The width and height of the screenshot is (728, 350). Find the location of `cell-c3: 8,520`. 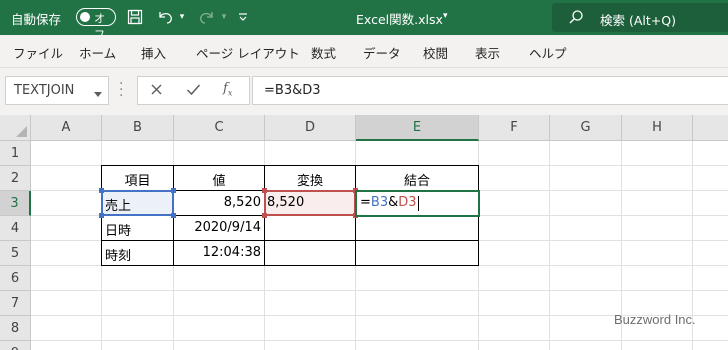

cell-c3: 8,520 is located at coordinates (217, 202).